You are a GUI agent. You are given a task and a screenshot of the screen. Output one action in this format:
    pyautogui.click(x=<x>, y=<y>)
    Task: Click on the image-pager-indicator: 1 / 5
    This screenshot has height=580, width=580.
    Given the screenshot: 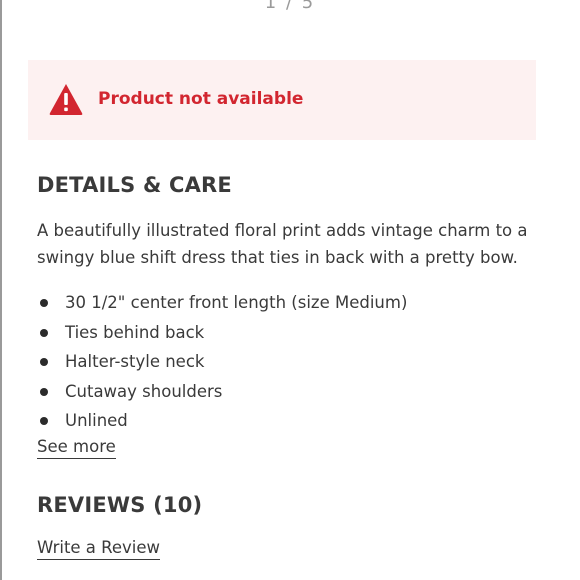 What is the action you would take?
    pyautogui.click(x=290, y=6)
    